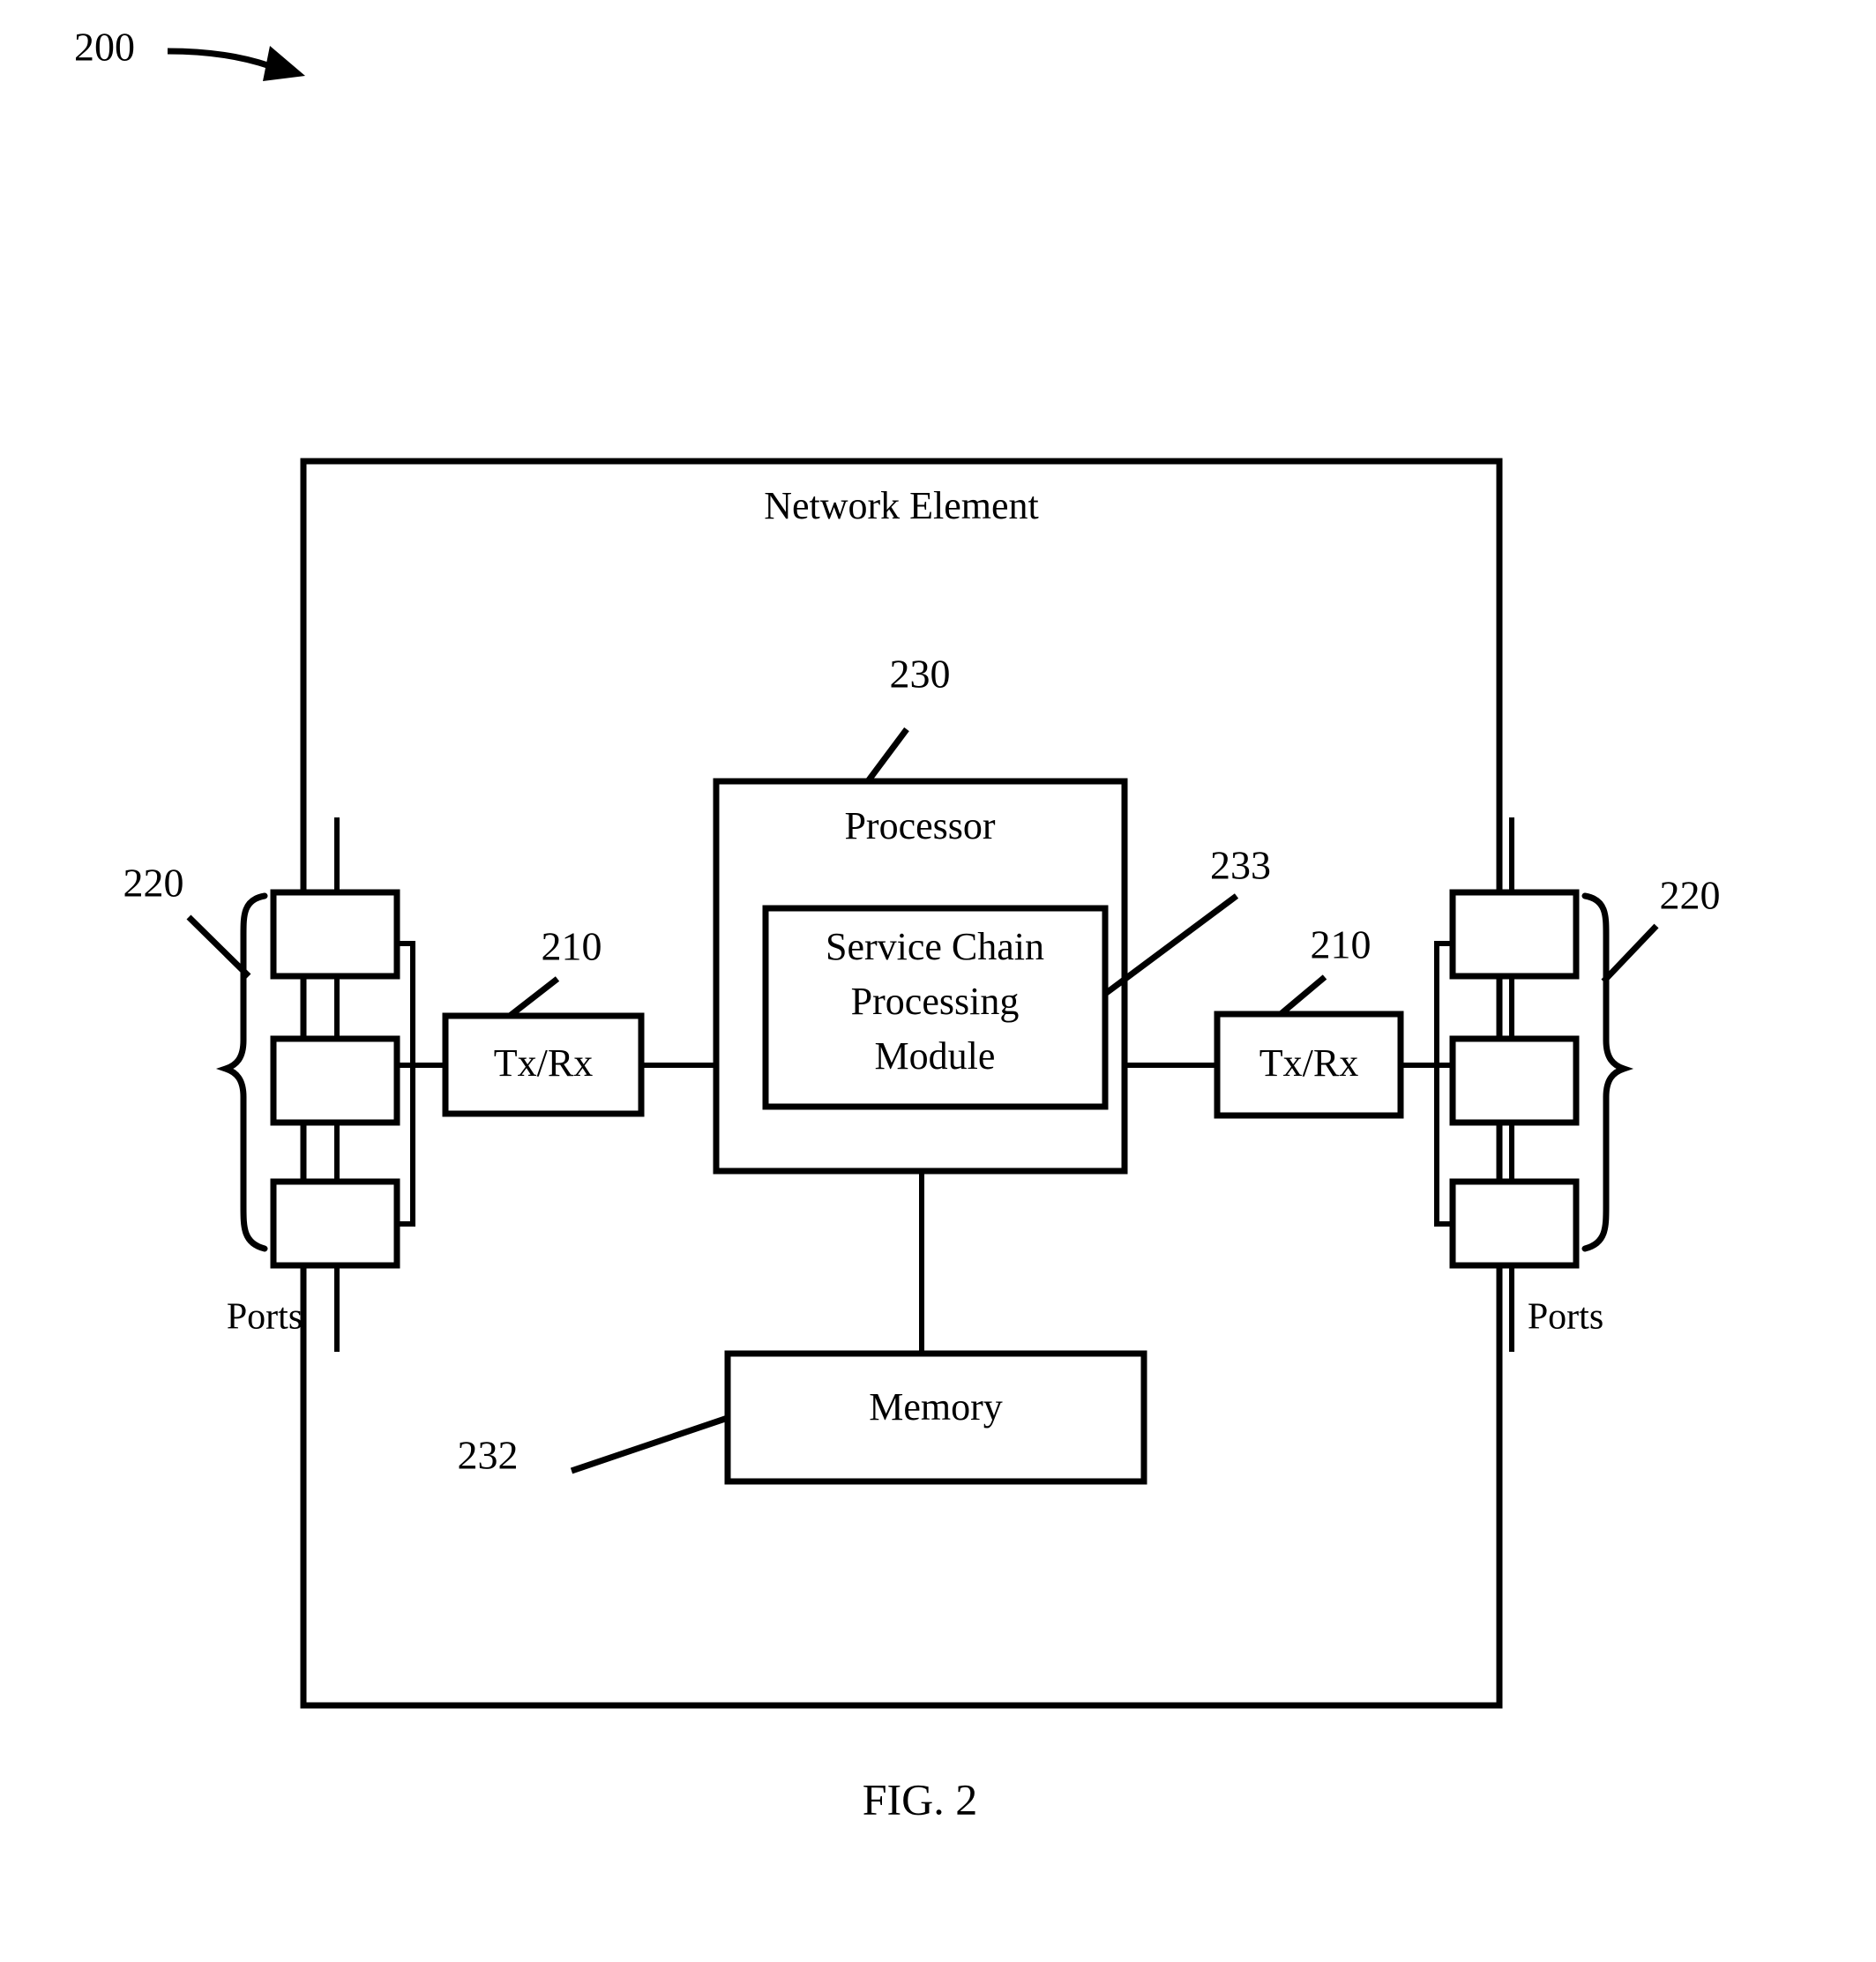 The height and width of the screenshot is (1962, 1876). I want to click on ports-right-label: Ports, so click(1565, 1317).